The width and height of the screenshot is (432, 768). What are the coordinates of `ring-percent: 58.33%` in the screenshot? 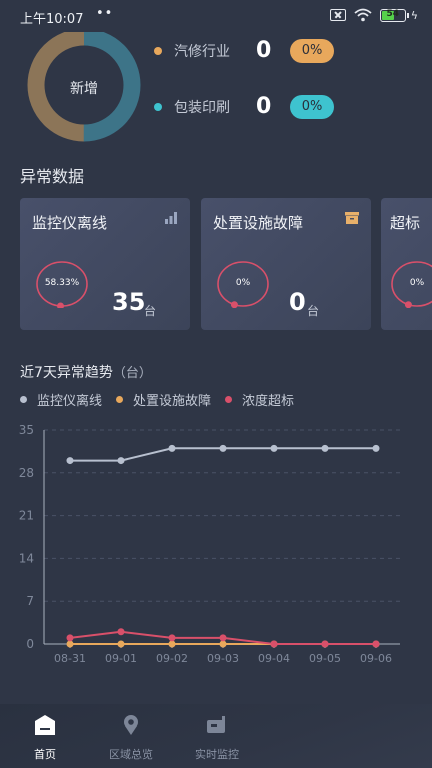 It's located at (62, 283).